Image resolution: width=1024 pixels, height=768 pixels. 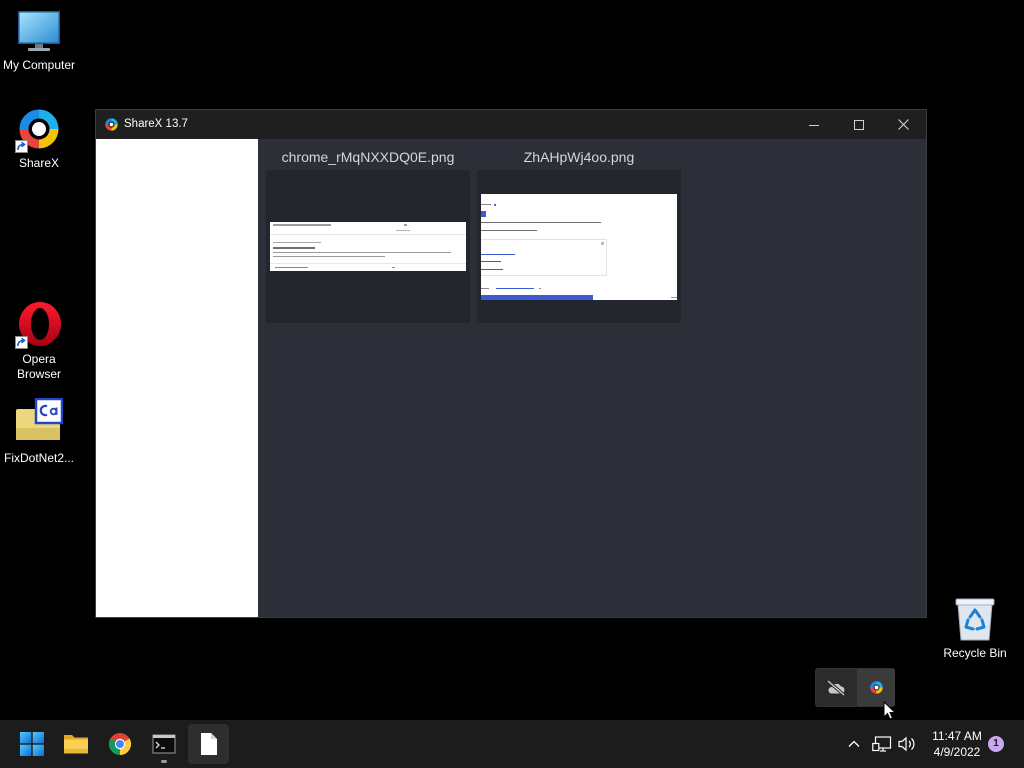 What do you see at coordinates (579, 157) in the screenshot?
I see `file-name-label: ZhAHpWj4oo.png` at bounding box center [579, 157].